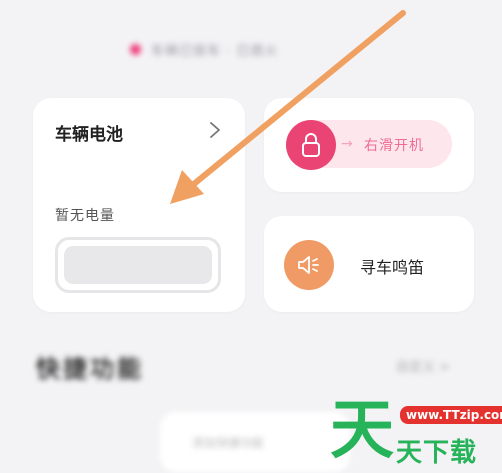  What do you see at coordinates (362, 431) in the screenshot?
I see `watermark-glyph: 天` at bounding box center [362, 431].